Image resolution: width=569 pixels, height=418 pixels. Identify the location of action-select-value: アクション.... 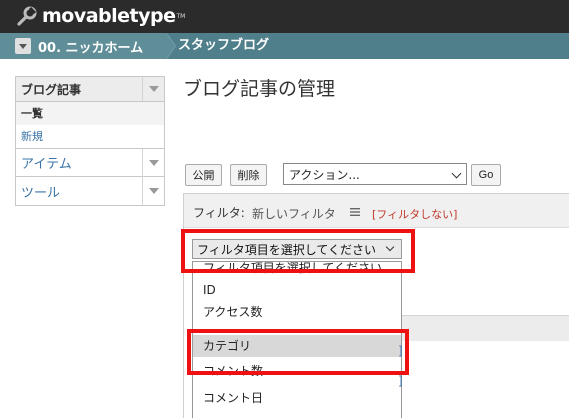
(324, 174).